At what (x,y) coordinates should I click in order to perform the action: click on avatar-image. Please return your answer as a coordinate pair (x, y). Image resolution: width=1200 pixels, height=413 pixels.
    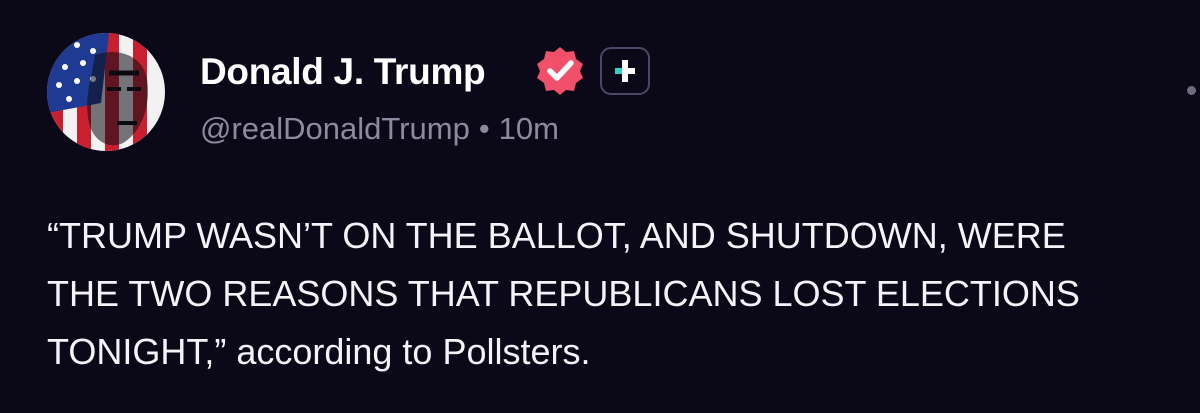
    Looking at the image, I should click on (106, 92).